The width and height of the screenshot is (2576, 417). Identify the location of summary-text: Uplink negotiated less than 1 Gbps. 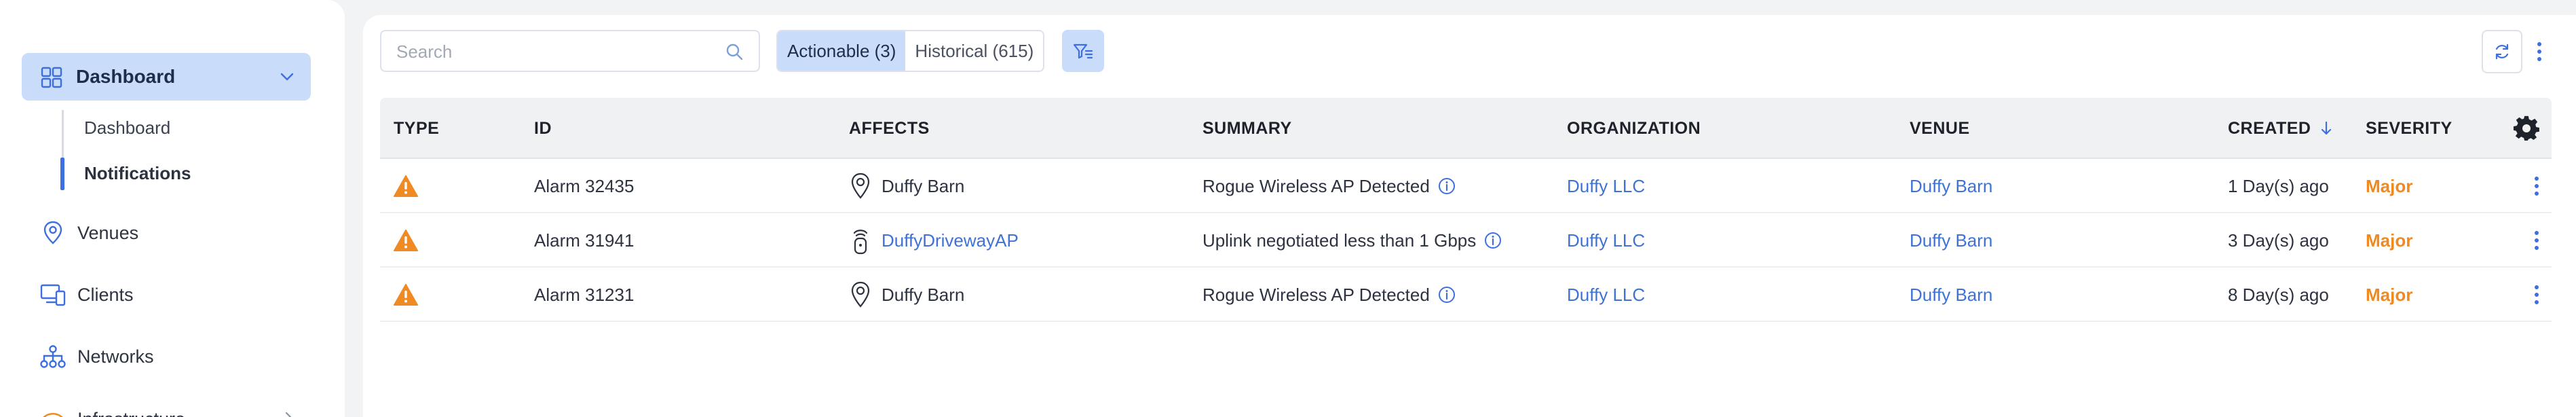
(1339, 240).